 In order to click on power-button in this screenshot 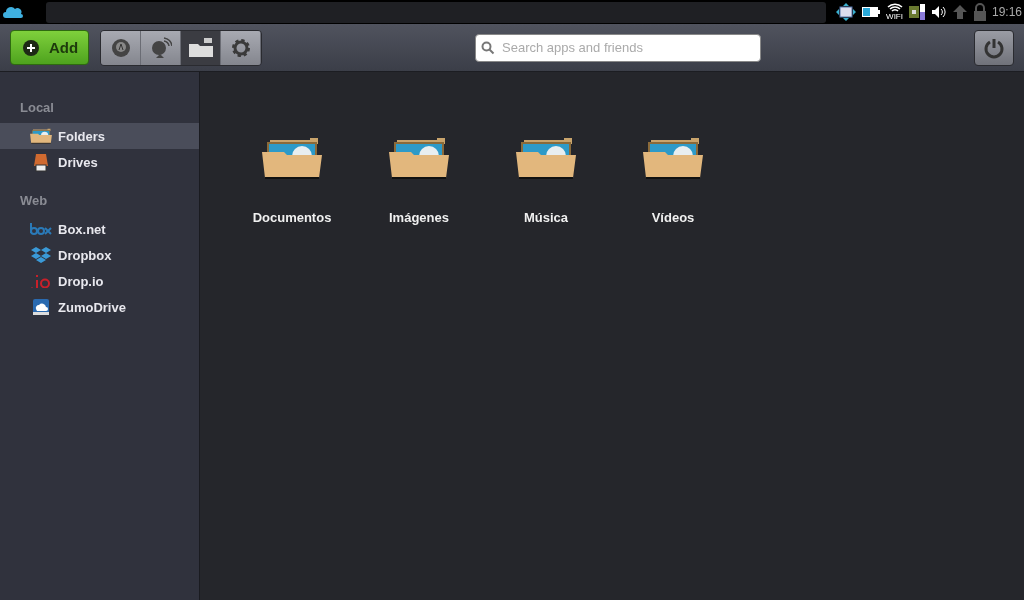, I will do `click(994, 47)`.